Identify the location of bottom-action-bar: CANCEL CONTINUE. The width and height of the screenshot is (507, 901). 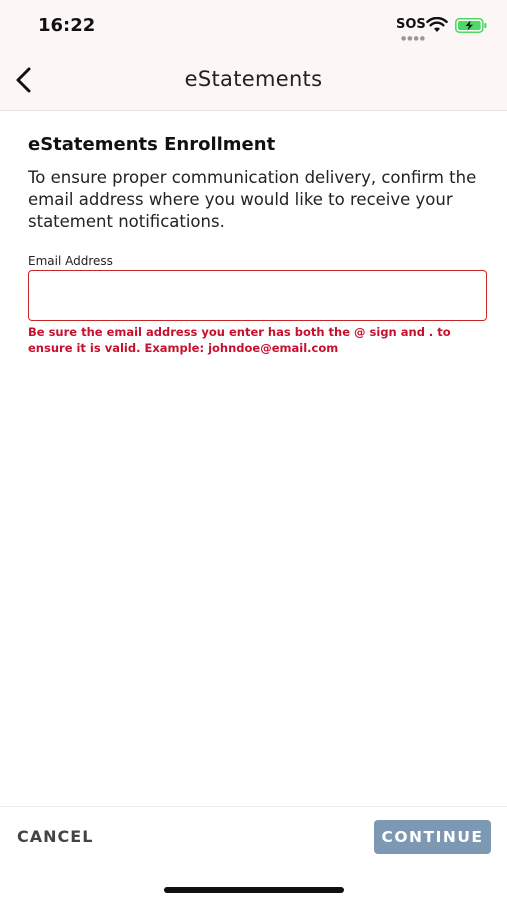
(253, 853).